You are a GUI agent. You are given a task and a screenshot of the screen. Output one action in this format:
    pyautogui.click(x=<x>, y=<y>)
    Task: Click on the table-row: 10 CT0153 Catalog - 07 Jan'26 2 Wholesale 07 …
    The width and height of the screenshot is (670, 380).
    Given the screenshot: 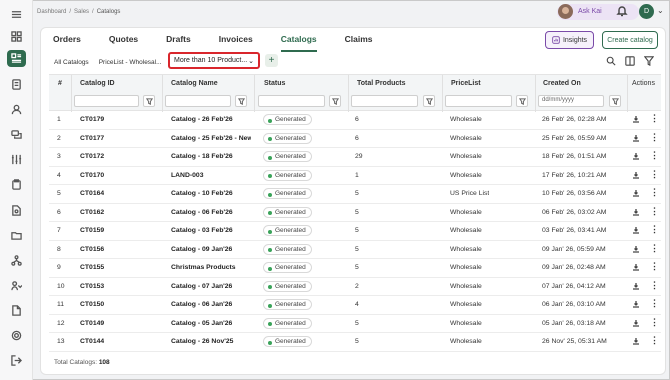 What is the action you would take?
    pyautogui.click(x=355, y=287)
    